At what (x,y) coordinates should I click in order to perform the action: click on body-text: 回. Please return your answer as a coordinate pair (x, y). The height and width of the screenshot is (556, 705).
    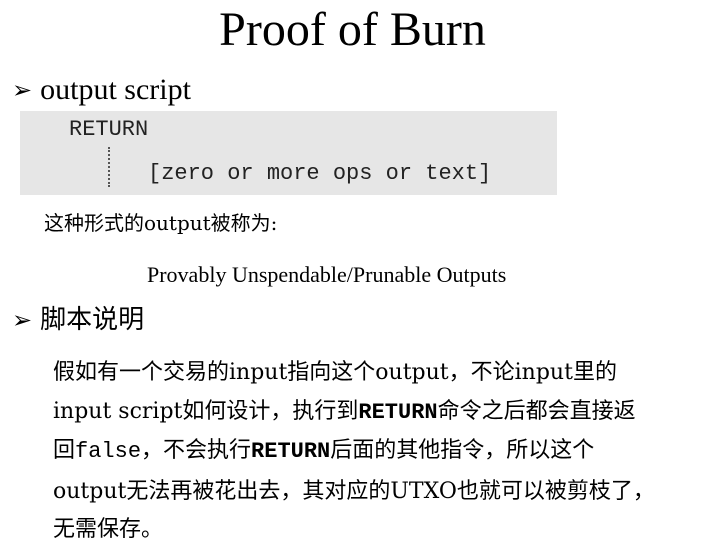
    Looking at the image, I should click on (64, 450).